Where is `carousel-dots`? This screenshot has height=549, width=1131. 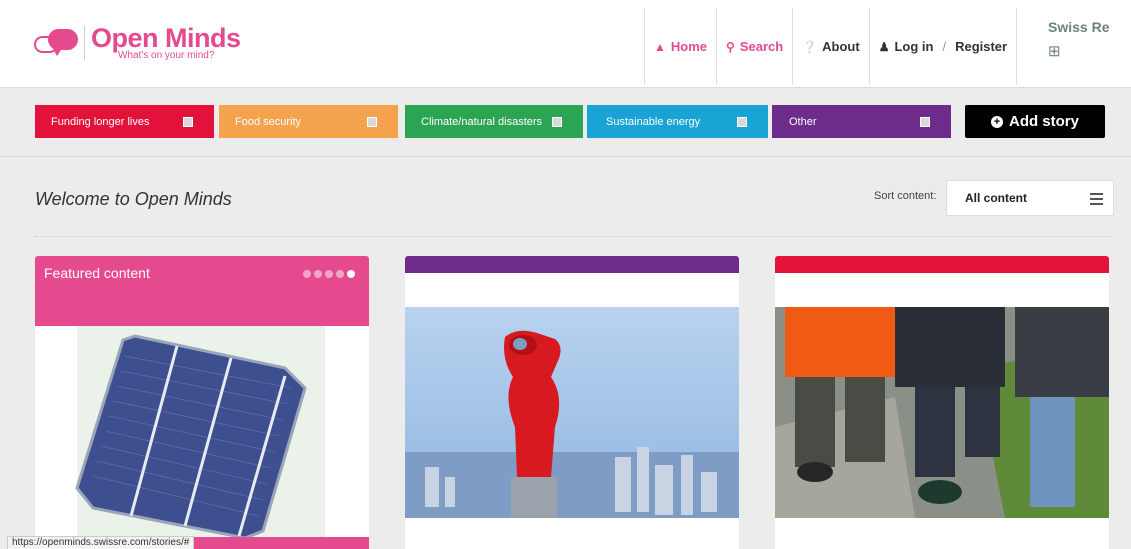 carousel-dots is located at coordinates (329, 274).